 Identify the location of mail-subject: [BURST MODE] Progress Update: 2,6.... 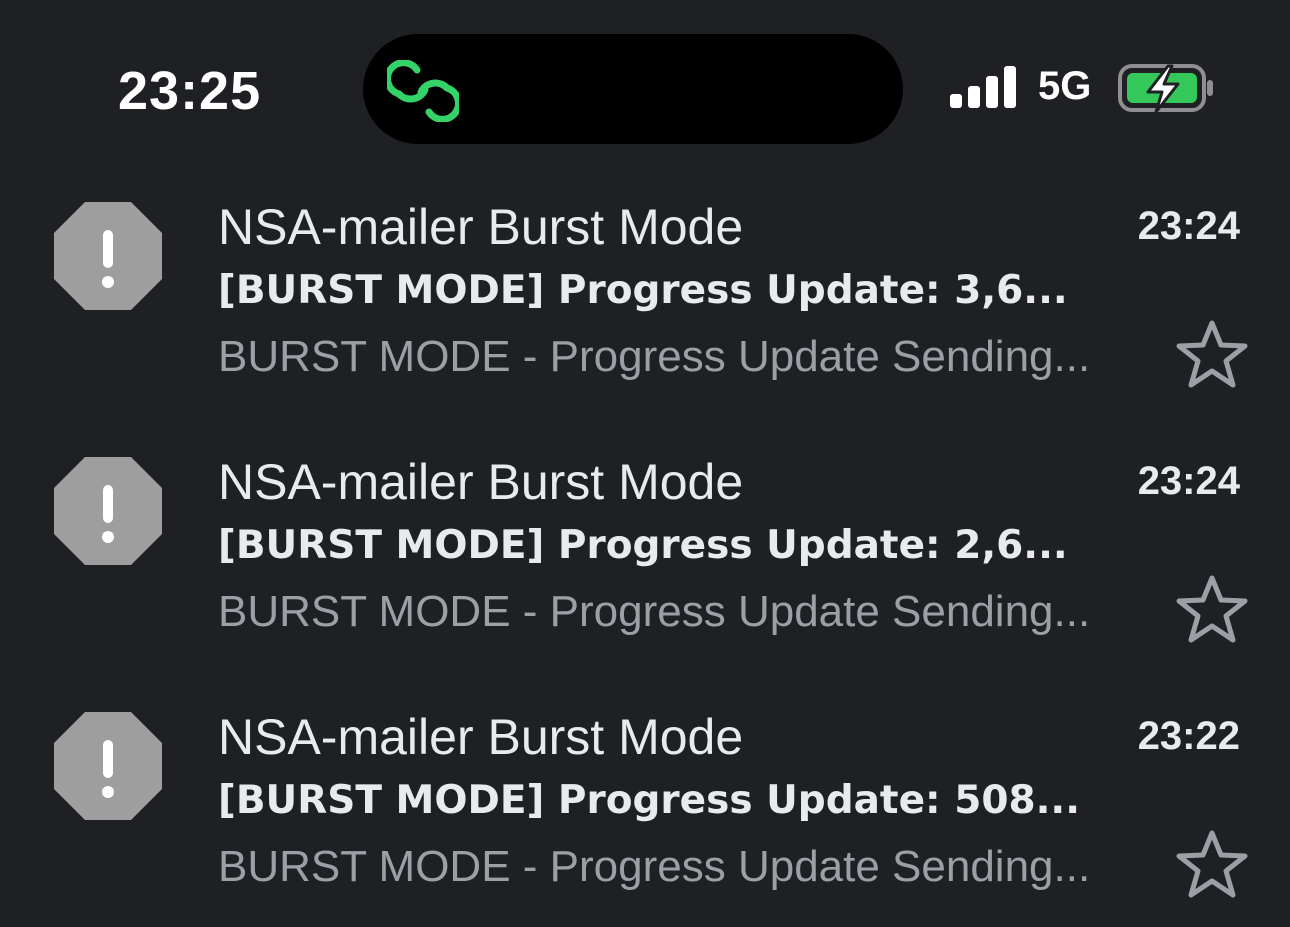
(643, 545).